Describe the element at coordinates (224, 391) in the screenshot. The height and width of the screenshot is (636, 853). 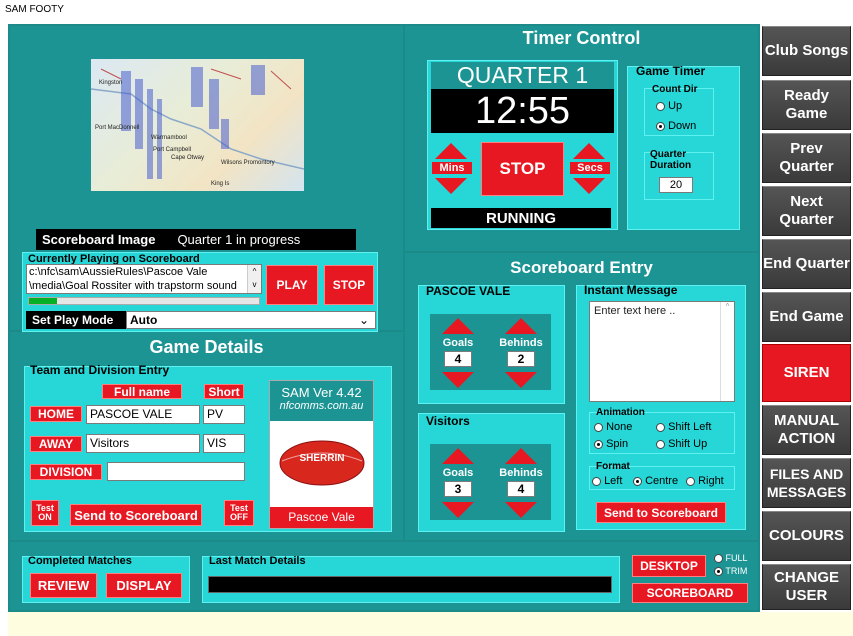
I see `short-name-header: Short` at that location.